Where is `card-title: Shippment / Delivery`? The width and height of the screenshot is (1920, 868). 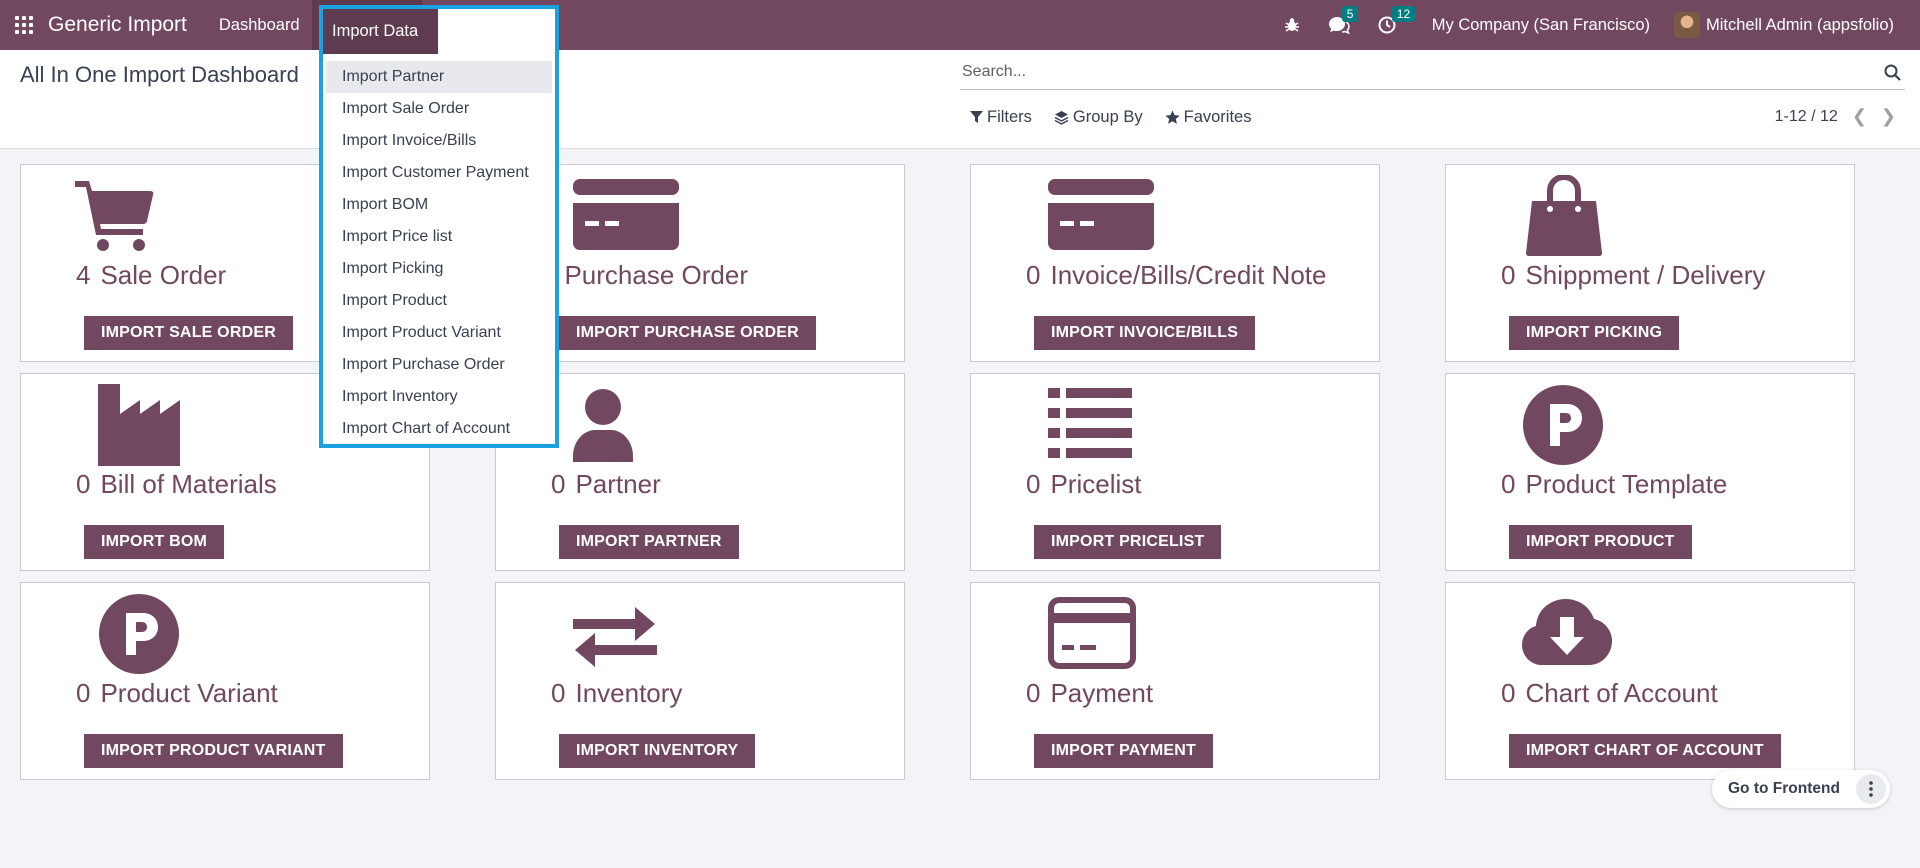 card-title: Shippment / Delivery is located at coordinates (1645, 275).